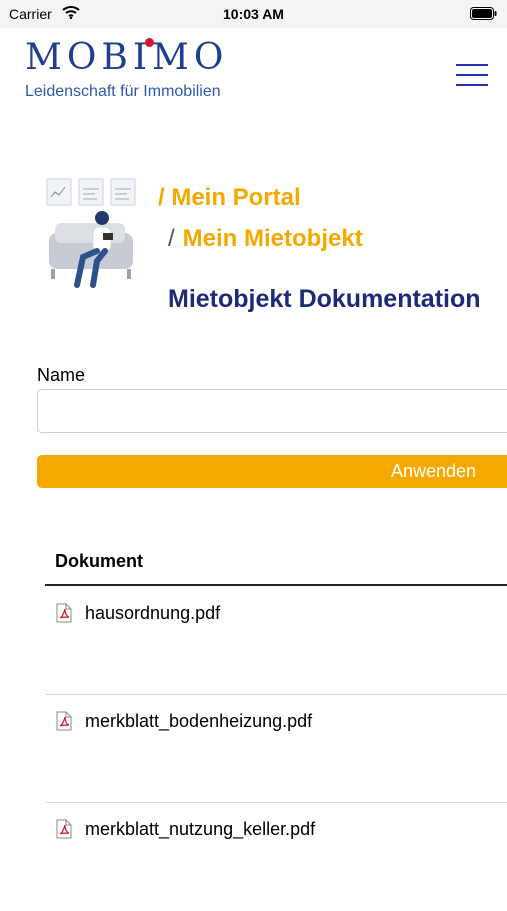  I want to click on status-time: 10:03 AM, so click(253, 14).